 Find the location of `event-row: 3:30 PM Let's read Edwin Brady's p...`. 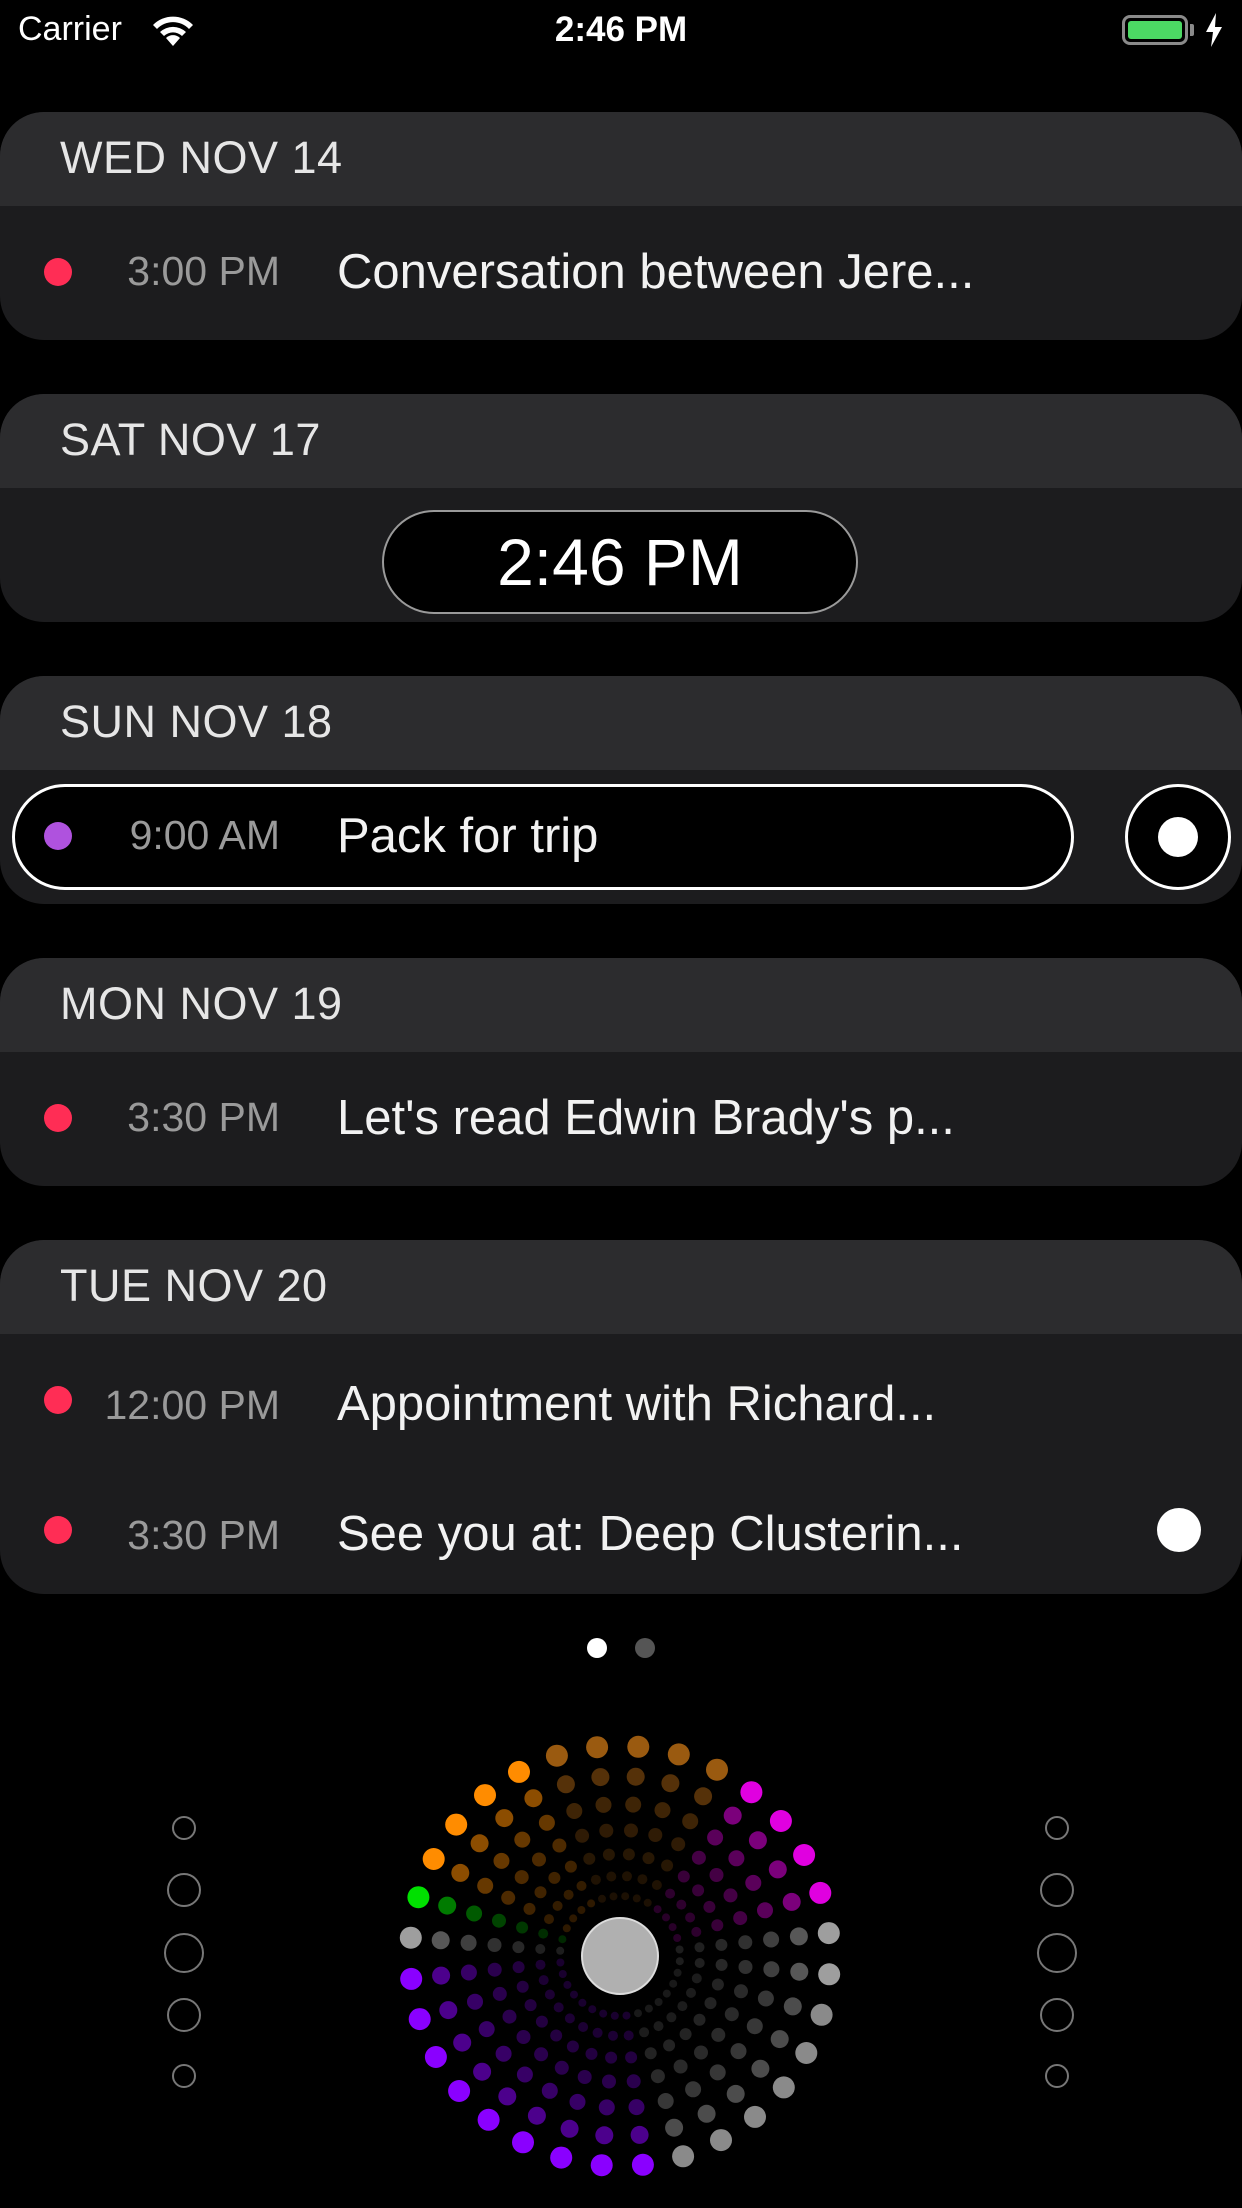

event-row: 3:30 PM Let's read Edwin Brady's p... is located at coordinates (621, 1118).